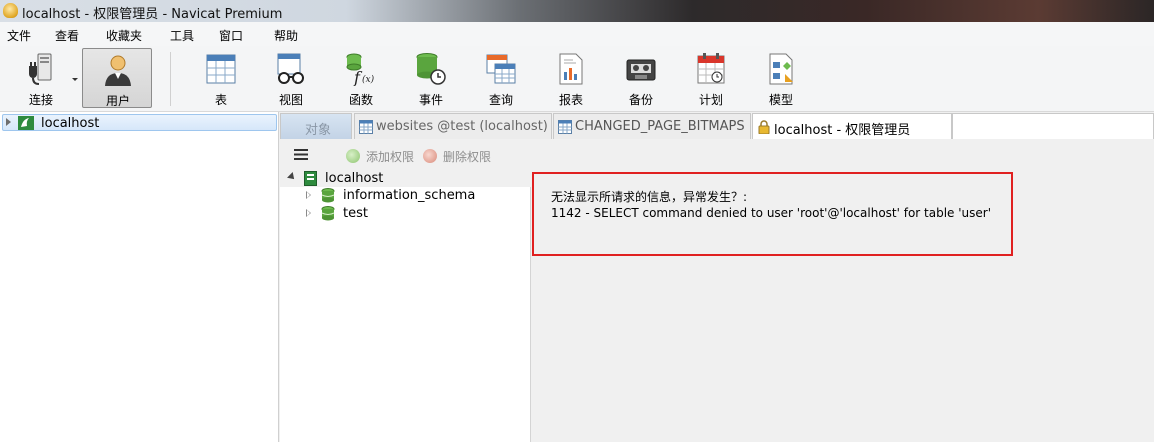 The height and width of the screenshot is (442, 1154). Describe the element at coordinates (570, 100) in the screenshot. I see `report-label: 报表` at that location.